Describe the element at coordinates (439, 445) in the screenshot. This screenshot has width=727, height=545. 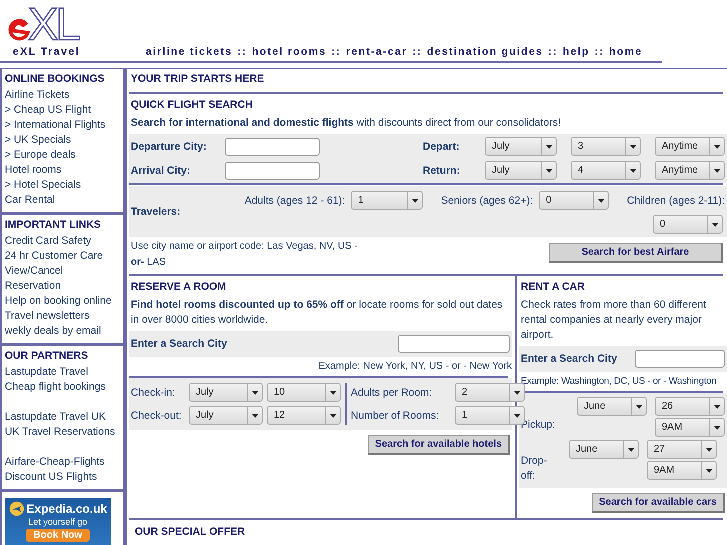
I see `search-hotels-button: Search for available hotels` at that location.